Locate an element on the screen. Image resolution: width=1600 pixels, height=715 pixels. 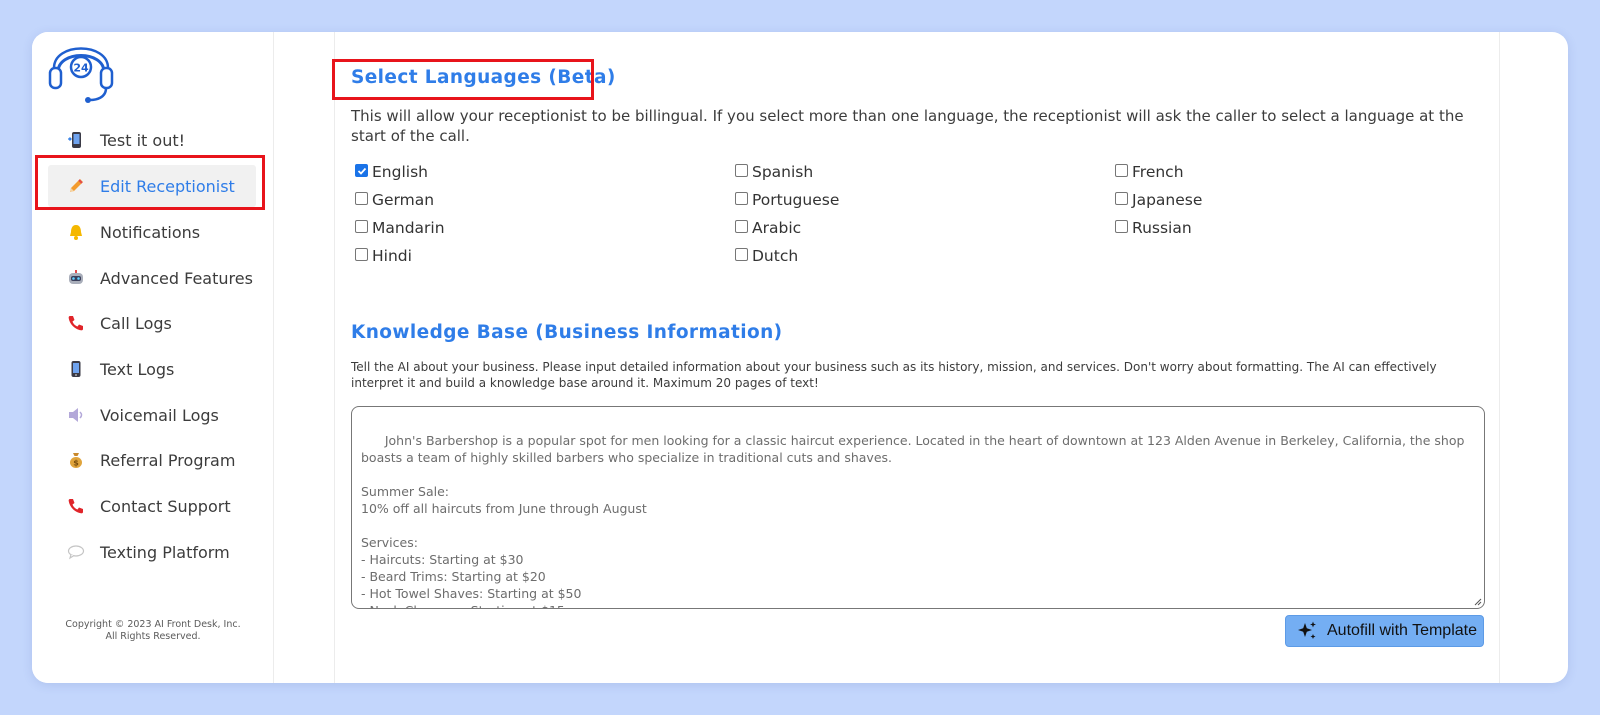
language-option-french: French is located at coordinates (1149, 172).